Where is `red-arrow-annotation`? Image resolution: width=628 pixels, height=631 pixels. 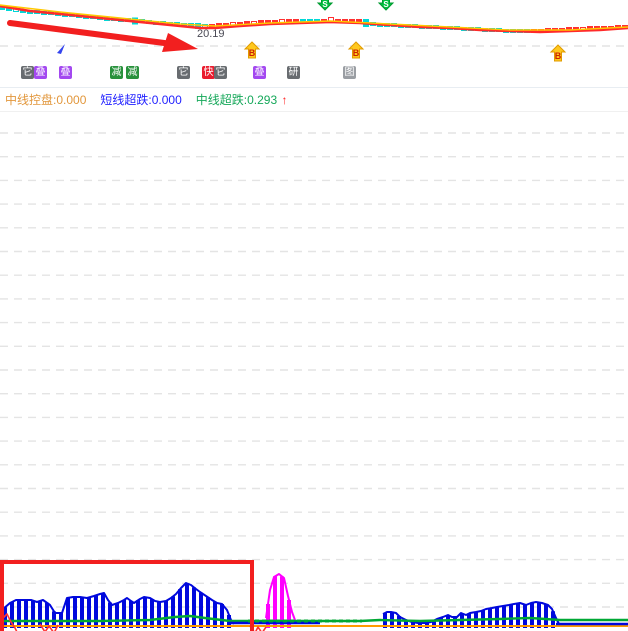
red-arrow-annotation is located at coordinates (91, 33).